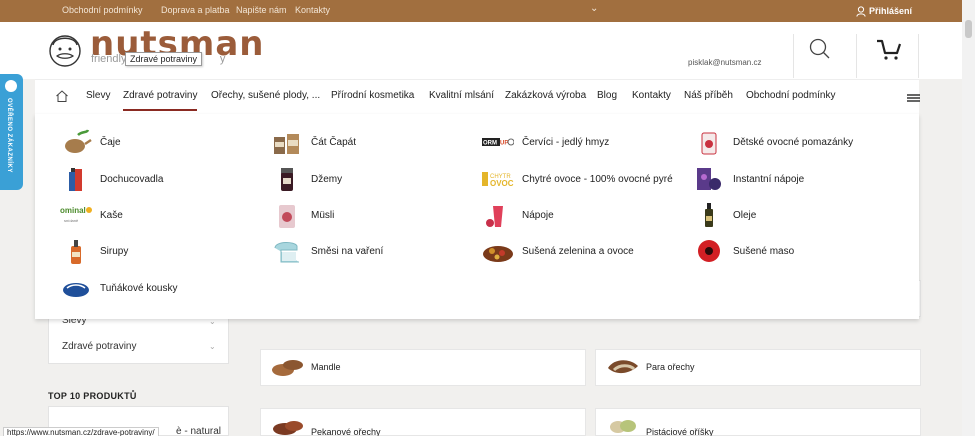  I want to click on category-caje: Čaje, so click(90, 142).